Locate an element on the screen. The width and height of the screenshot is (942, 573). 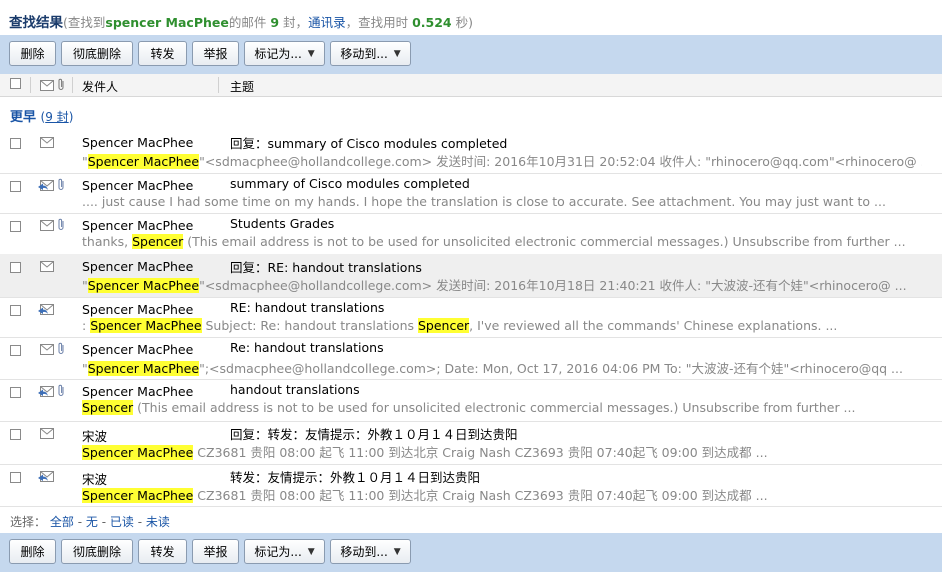
group-earlier: 更早 (9 封) is located at coordinates (41, 115).